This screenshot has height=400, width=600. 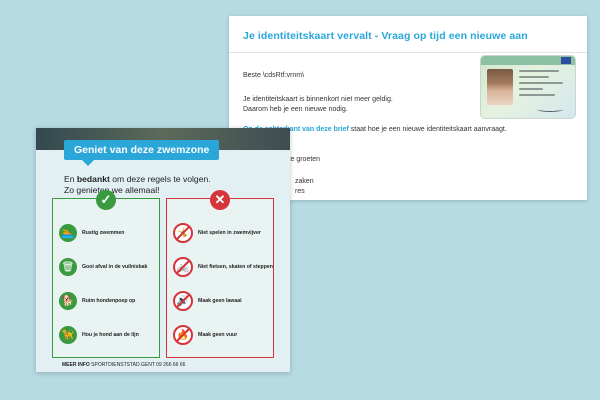 I want to click on cross-icon: ✕, so click(x=220, y=200).